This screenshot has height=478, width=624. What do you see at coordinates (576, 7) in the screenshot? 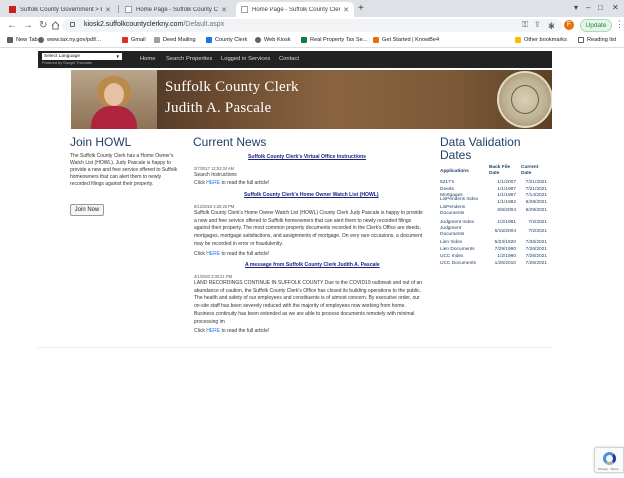
I see `tab-search-icon: ▾` at bounding box center [576, 7].